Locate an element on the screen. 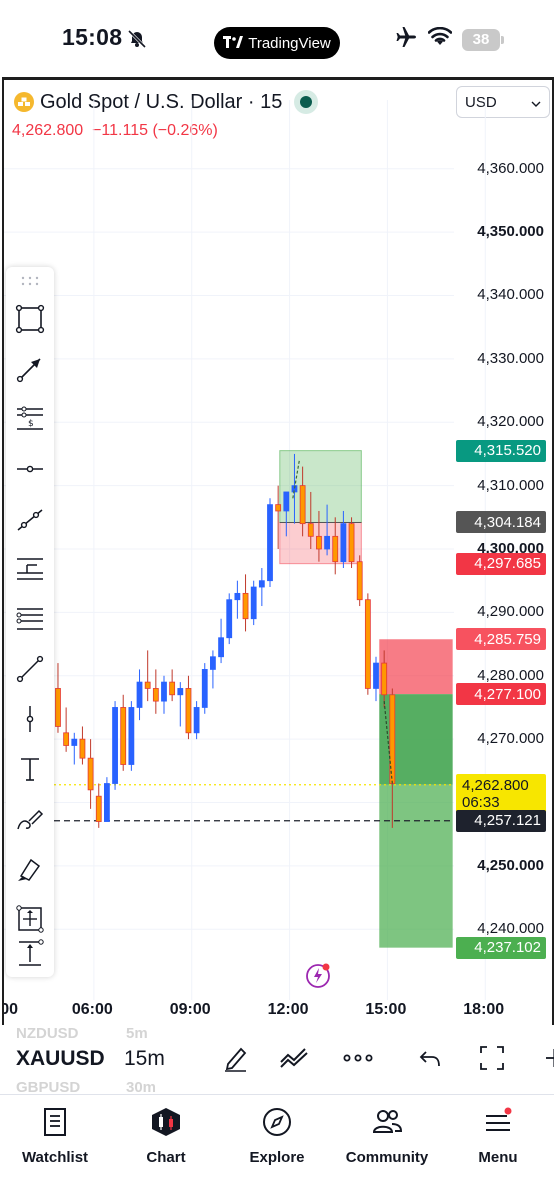 This screenshot has height=1201, width=554. time-axis-label: 3:00 is located at coordinates (10, 1009).